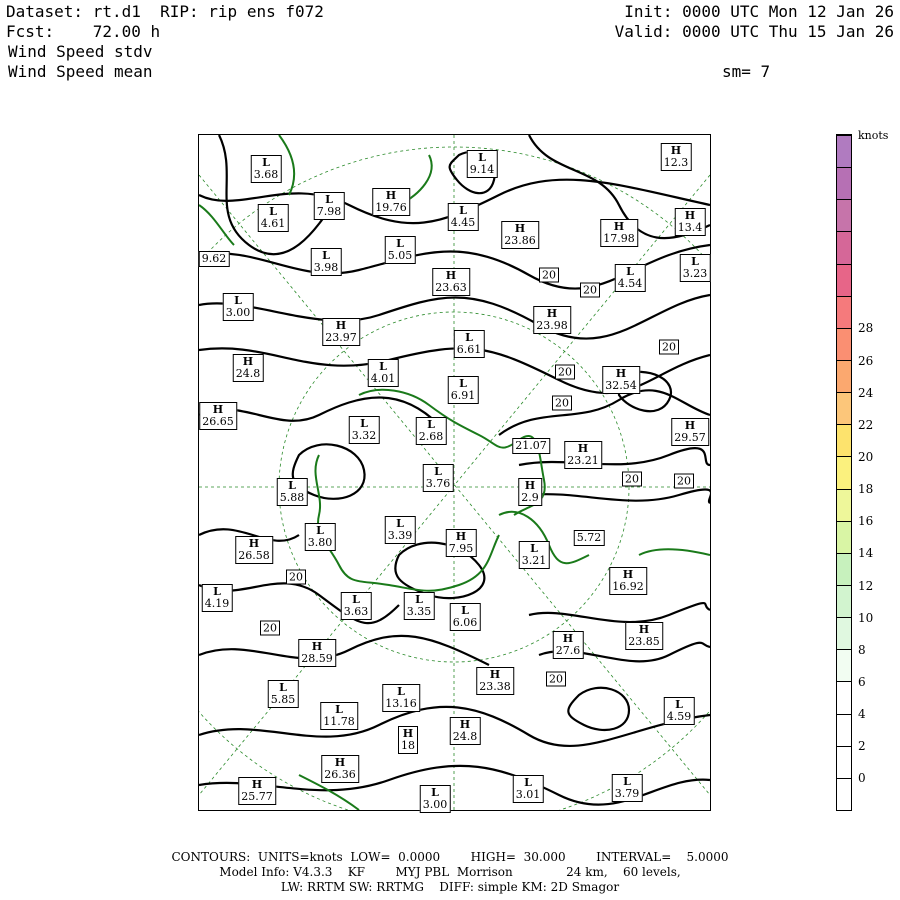 The height and width of the screenshot is (900, 900). What do you see at coordinates (408, 740) in the screenshot?
I see `high-label: H 18` at bounding box center [408, 740].